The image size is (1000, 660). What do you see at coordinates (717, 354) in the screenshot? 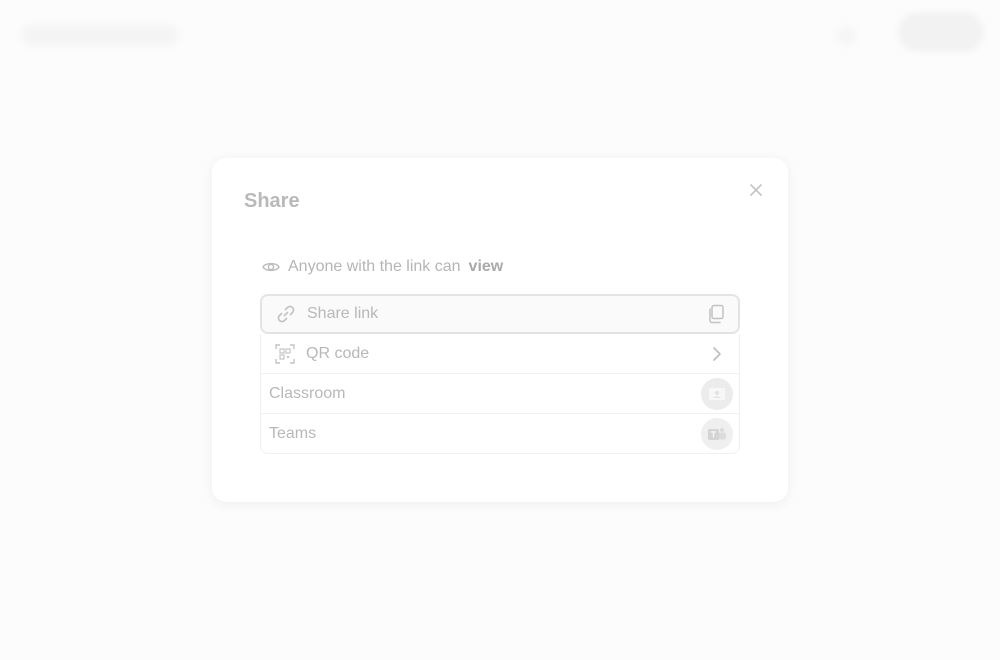
I see `chevron-right-icon` at bounding box center [717, 354].